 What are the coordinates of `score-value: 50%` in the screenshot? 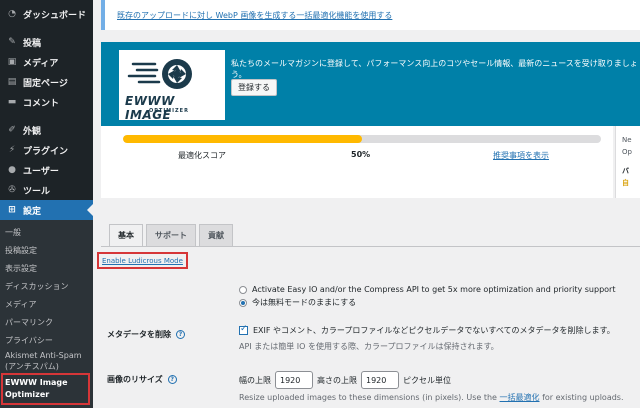 It's located at (361, 154).